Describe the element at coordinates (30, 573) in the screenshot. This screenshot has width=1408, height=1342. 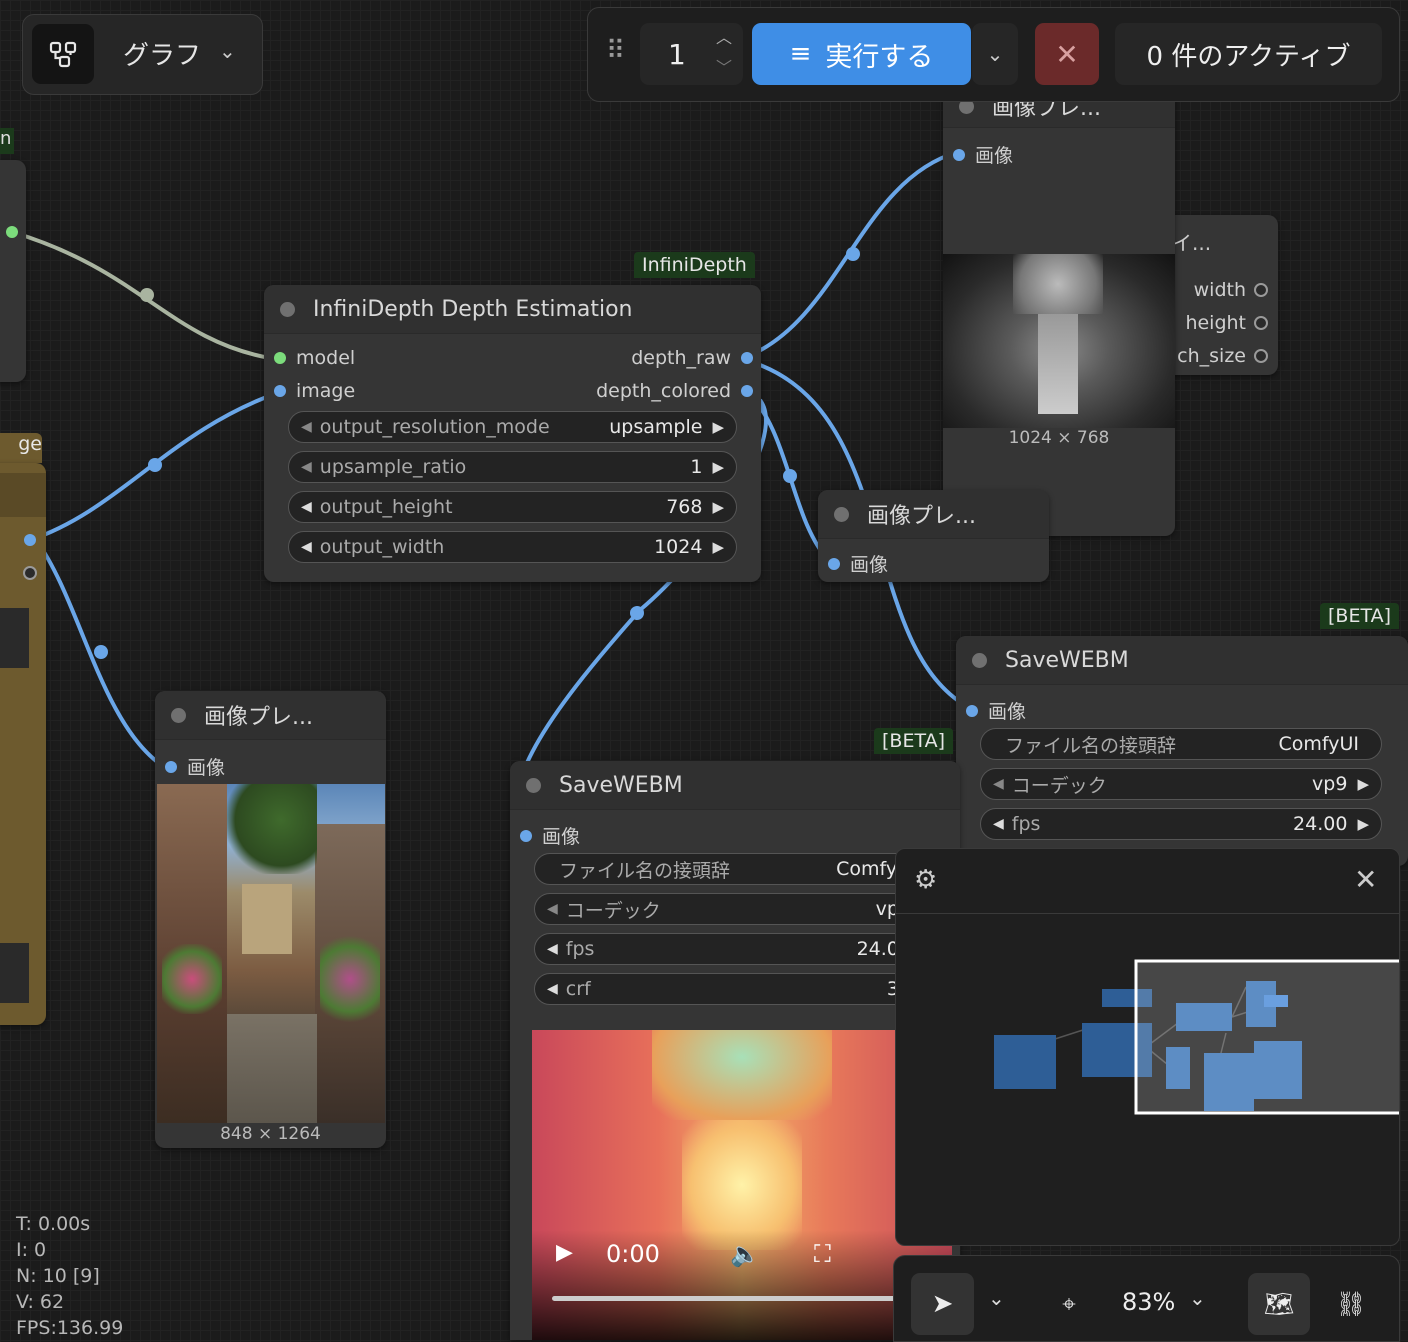
I see `mask-output-dot` at that location.